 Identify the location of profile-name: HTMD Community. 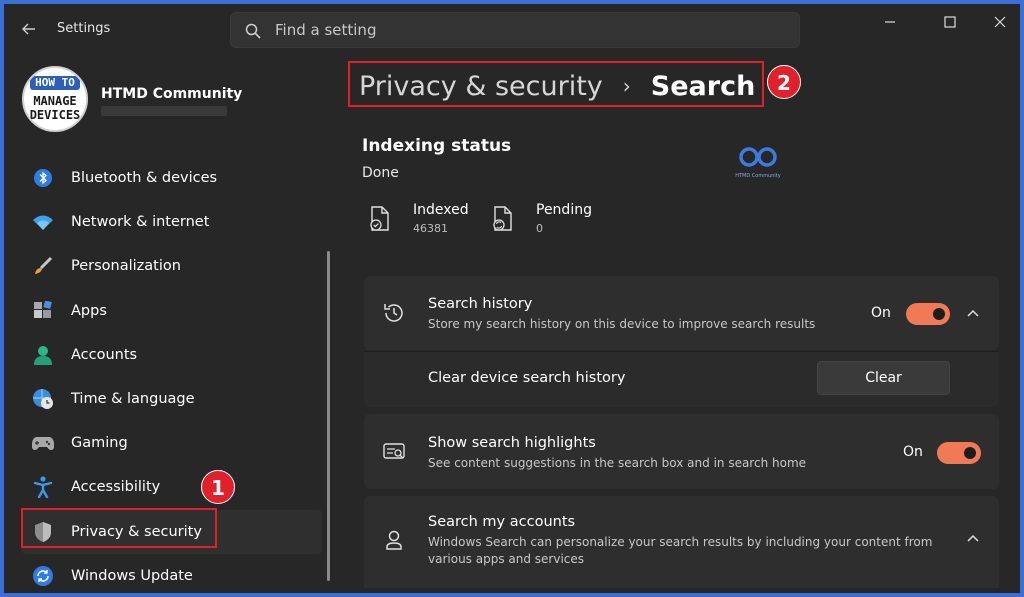
(172, 94).